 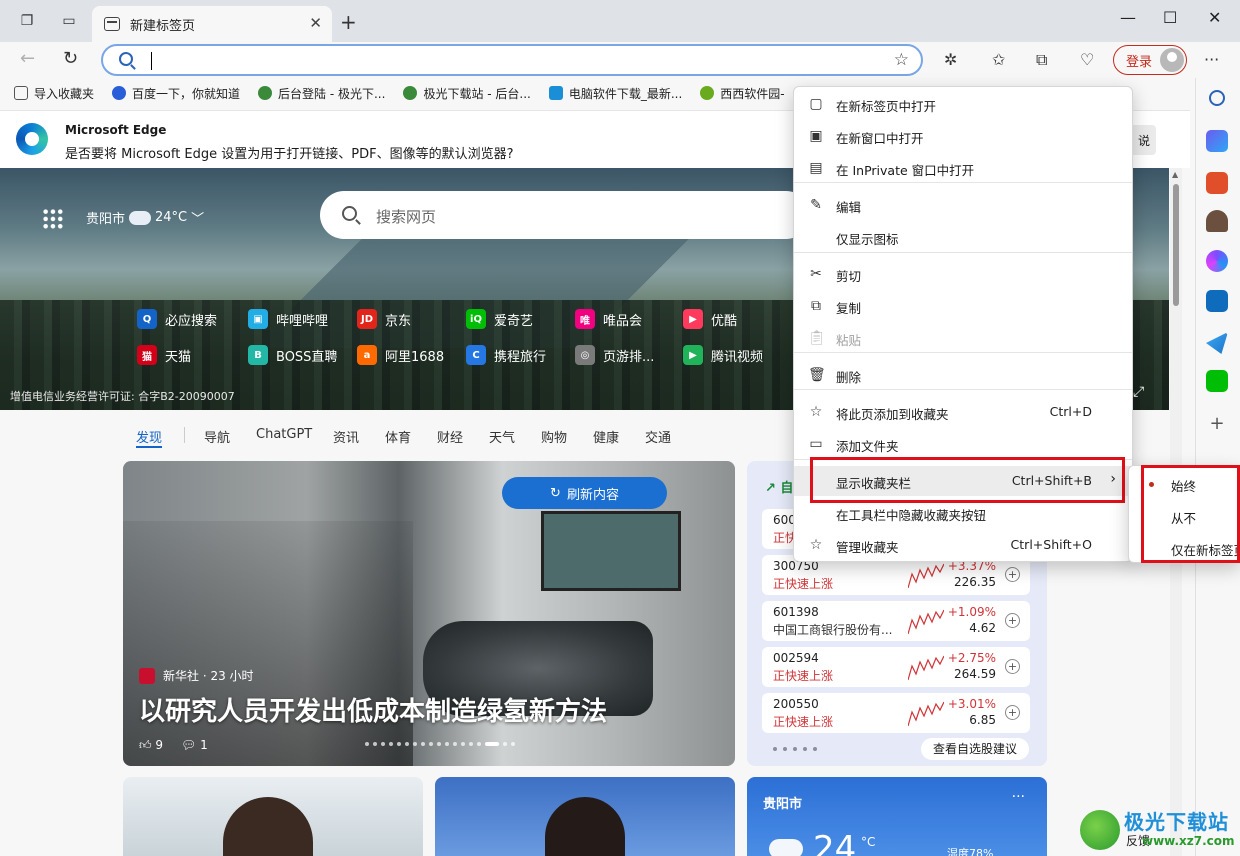 What do you see at coordinates (1051, 544) in the screenshot?
I see `menu-item-shortcut: Ctrl+Shift+O` at bounding box center [1051, 544].